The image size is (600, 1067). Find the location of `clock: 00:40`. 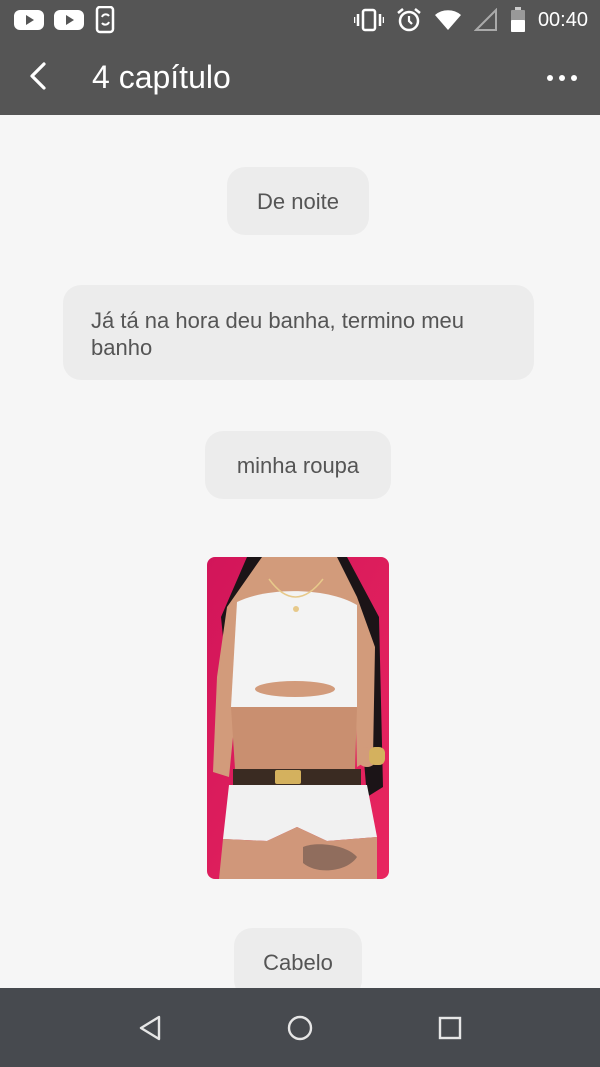

clock: 00:40 is located at coordinates (562, 19).